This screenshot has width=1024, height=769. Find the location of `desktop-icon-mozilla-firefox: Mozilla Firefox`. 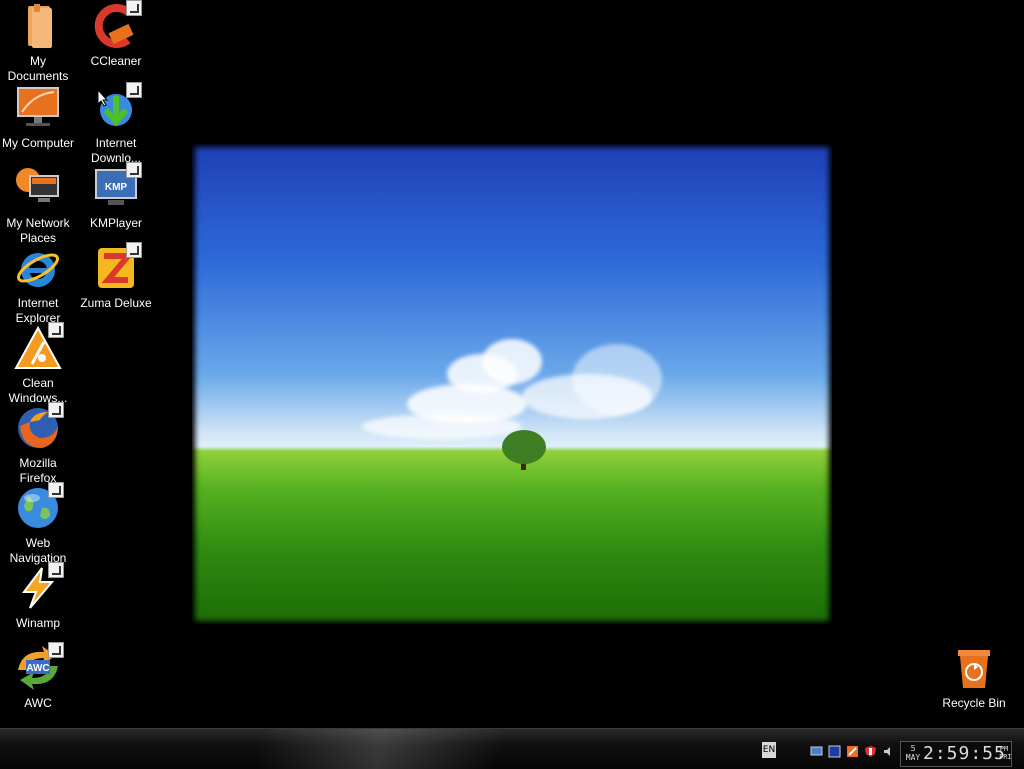

desktop-icon-mozilla-firefox: Mozilla Firefox is located at coordinates (38, 443).